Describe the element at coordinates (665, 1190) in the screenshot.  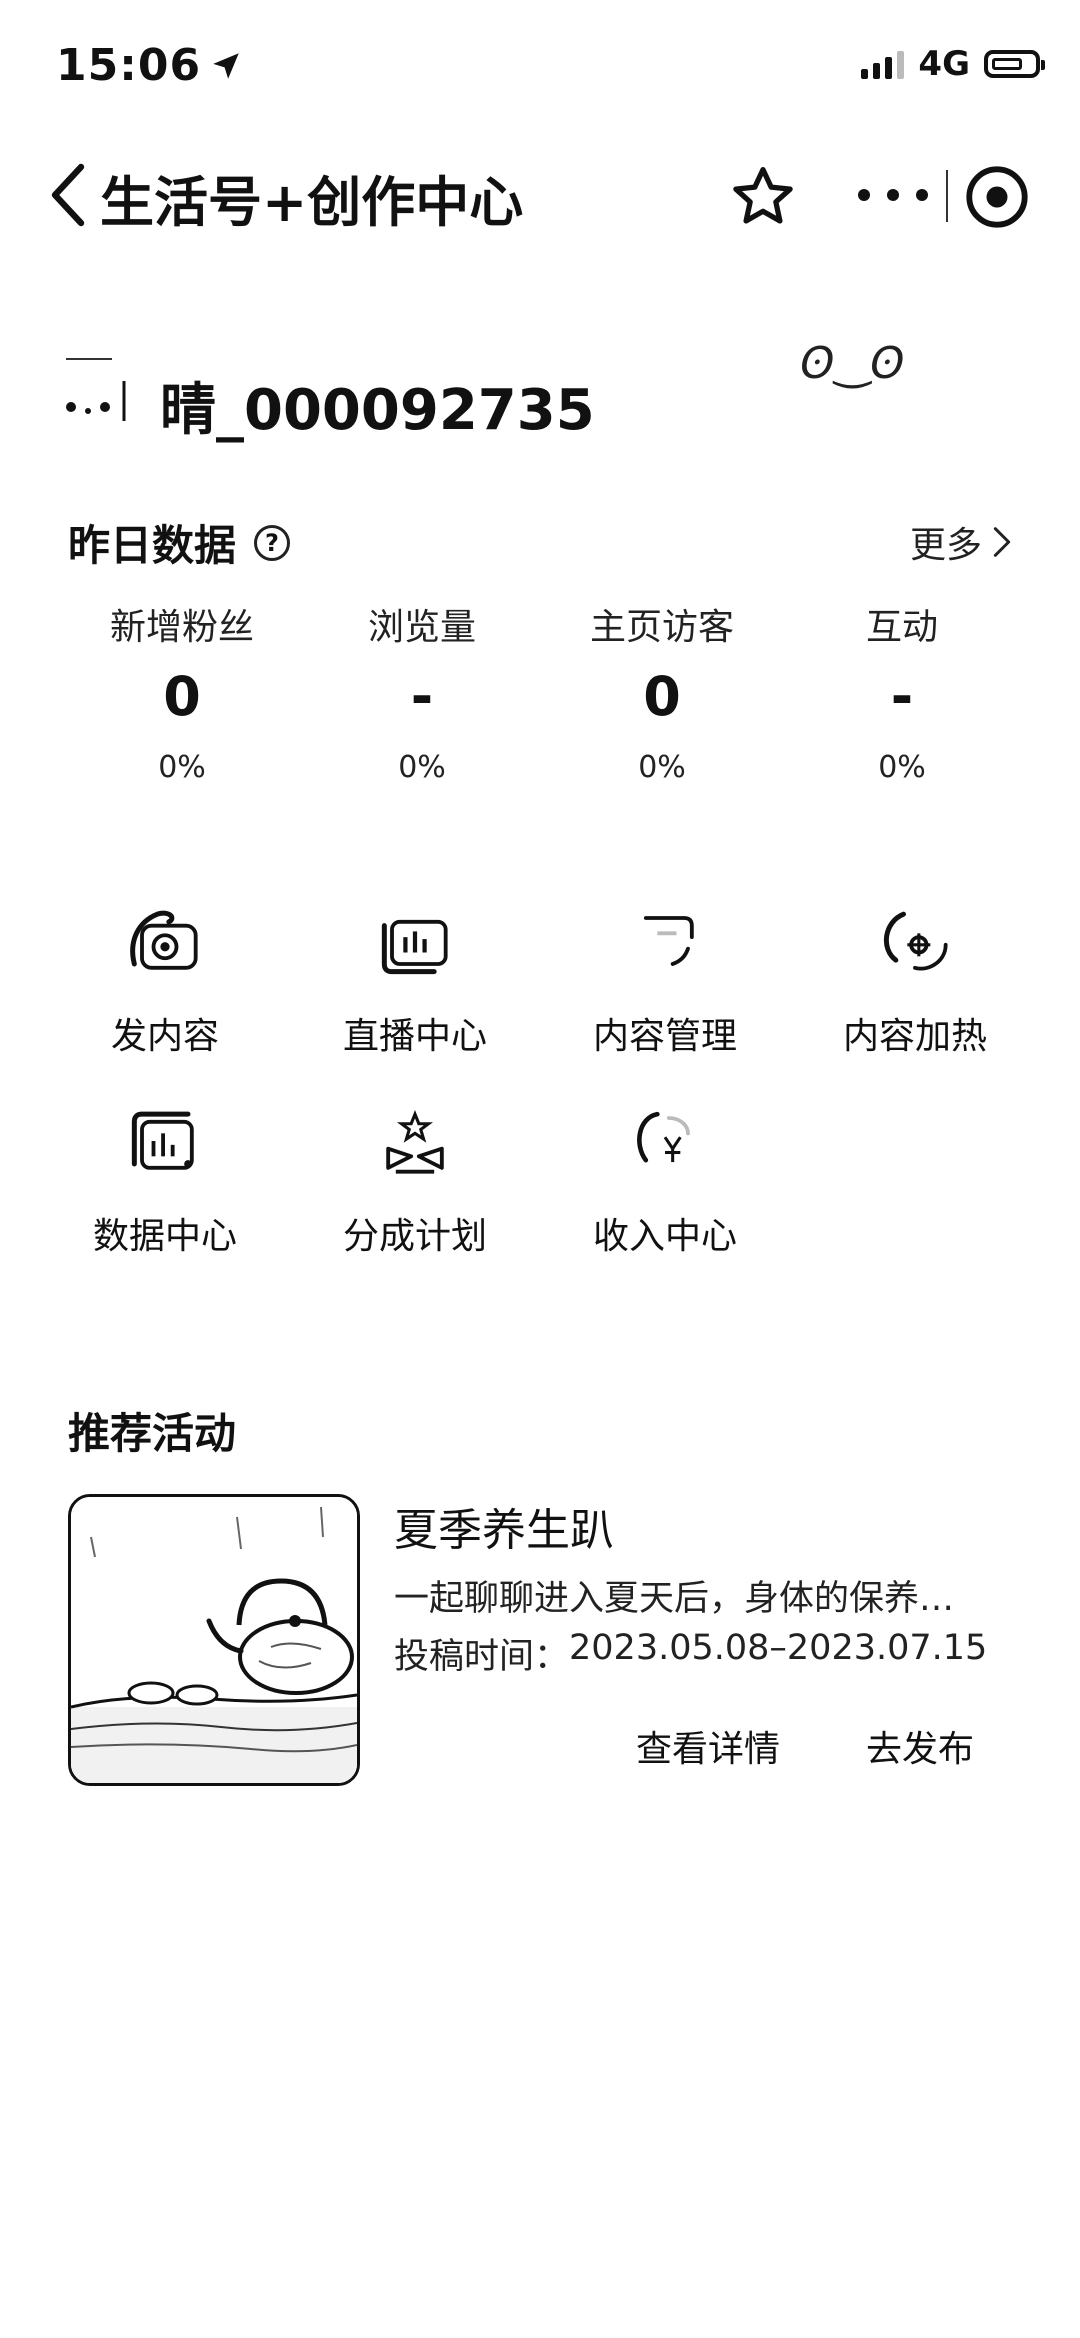
I see `tool-income-center: 收入中心` at that location.